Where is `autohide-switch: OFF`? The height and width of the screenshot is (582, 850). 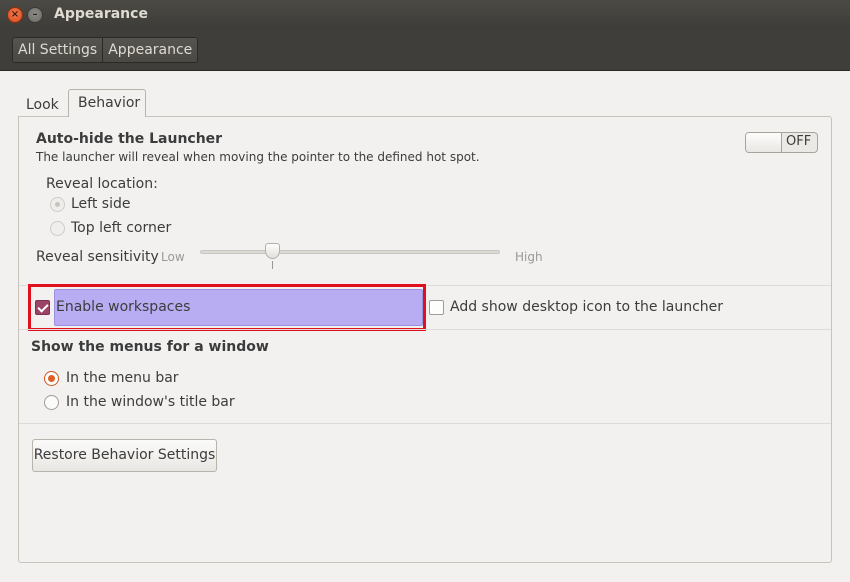 autohide-switch: OFF is located at coordinates (781, 142).